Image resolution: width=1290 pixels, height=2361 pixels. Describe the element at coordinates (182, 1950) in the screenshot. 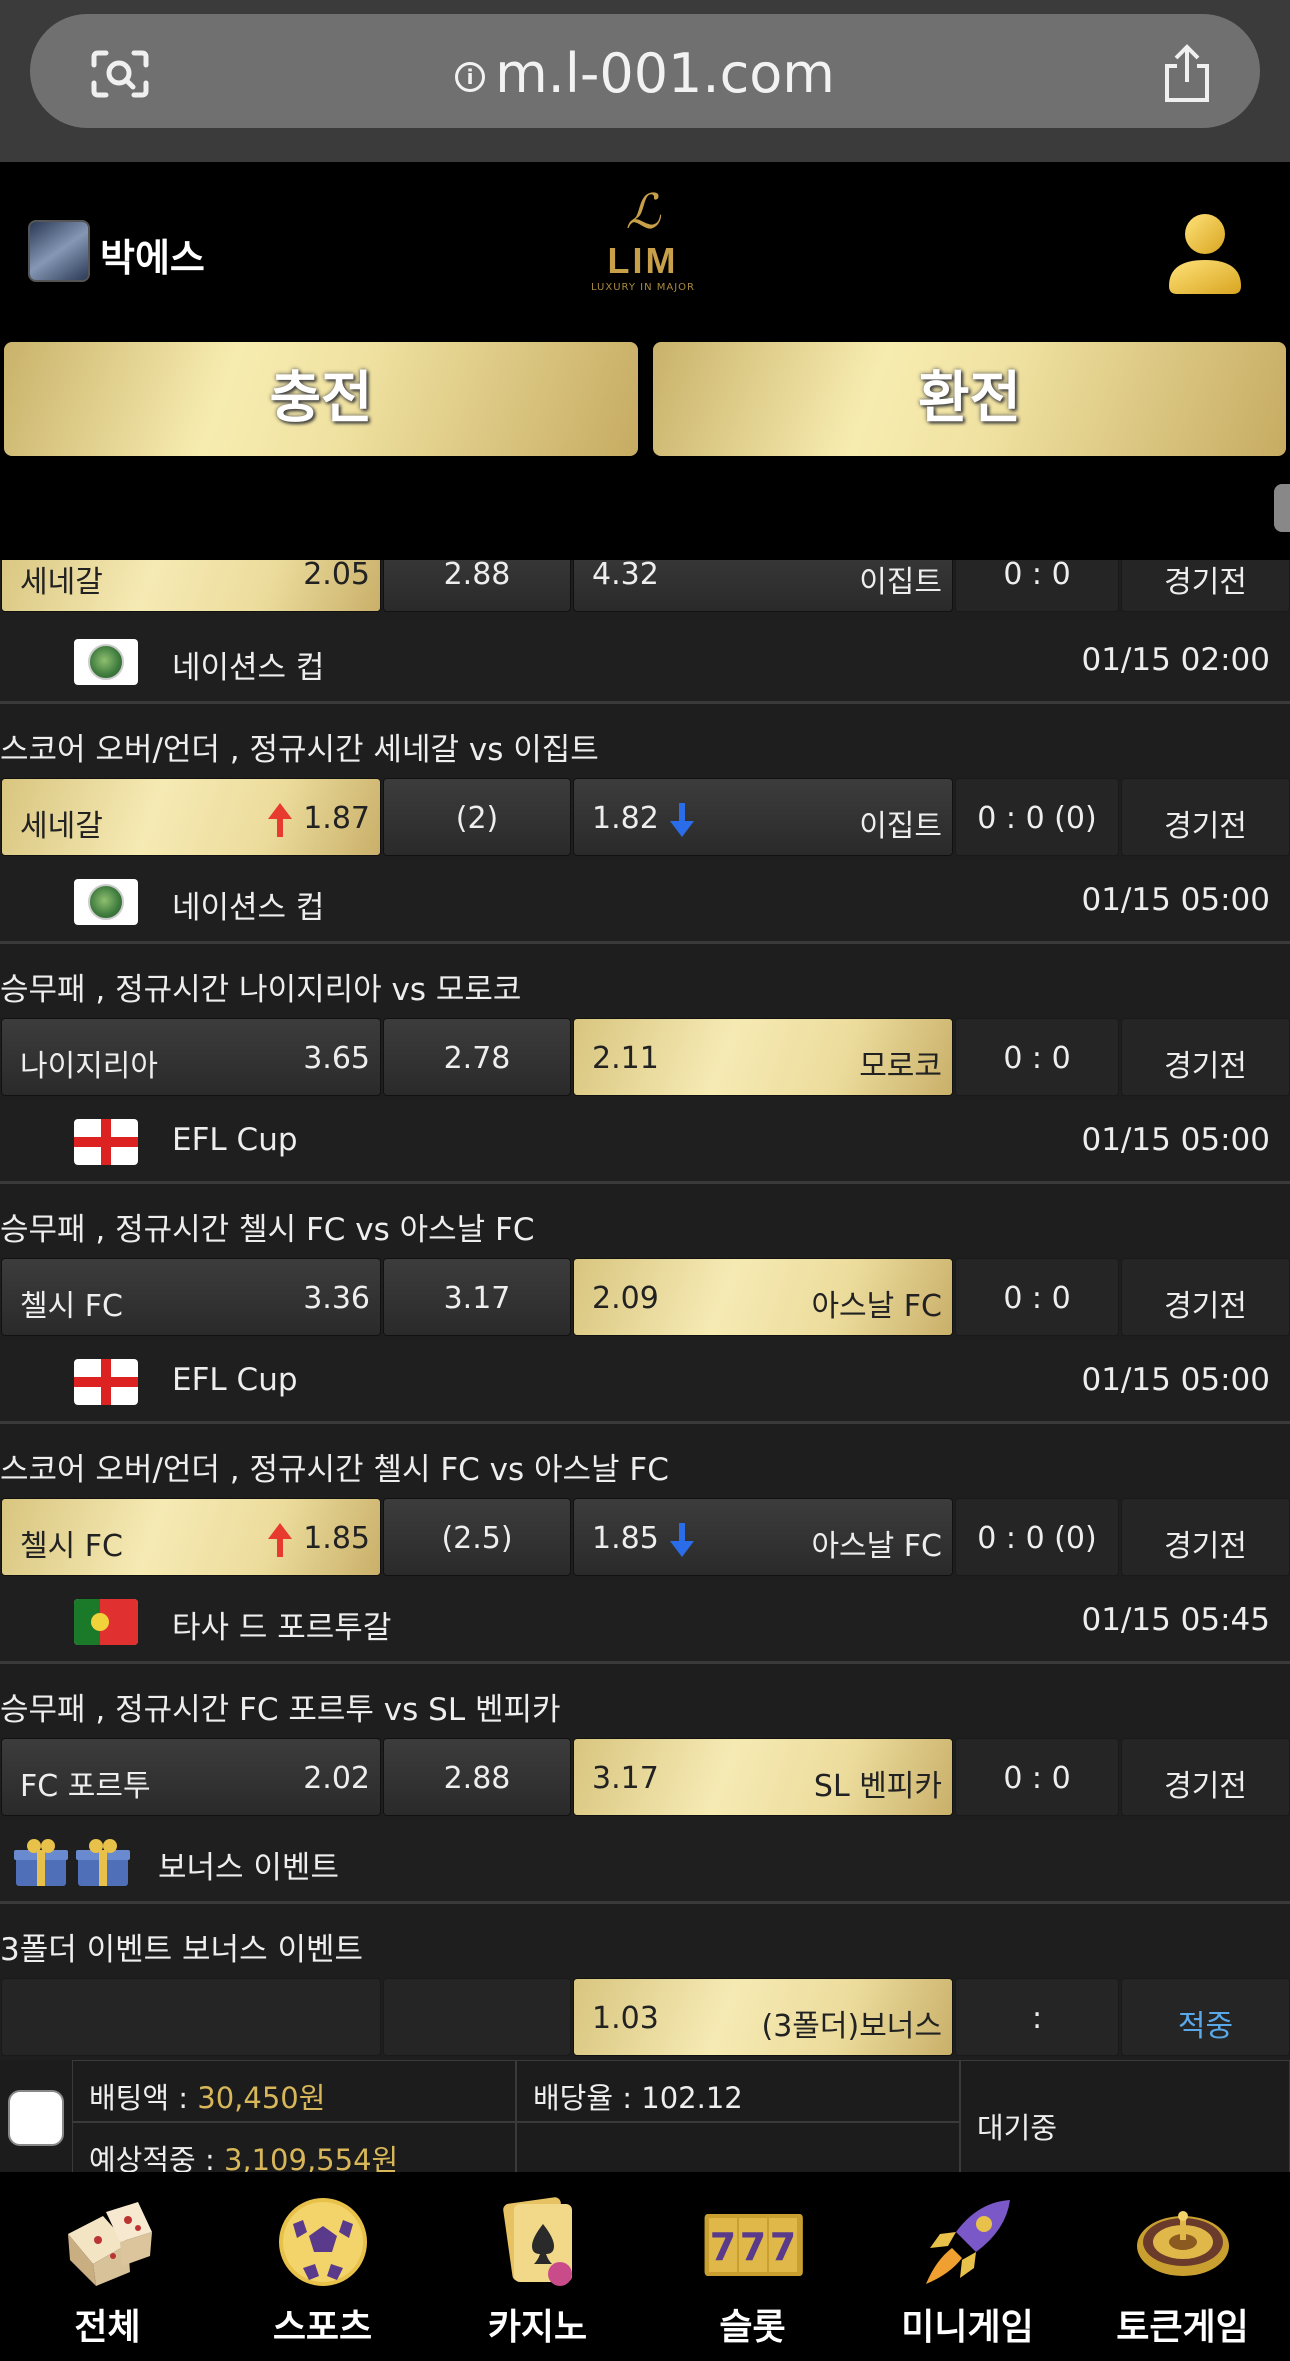

I see `market-title: 3폴더 이벤트 보너스 이벤트` at that location.